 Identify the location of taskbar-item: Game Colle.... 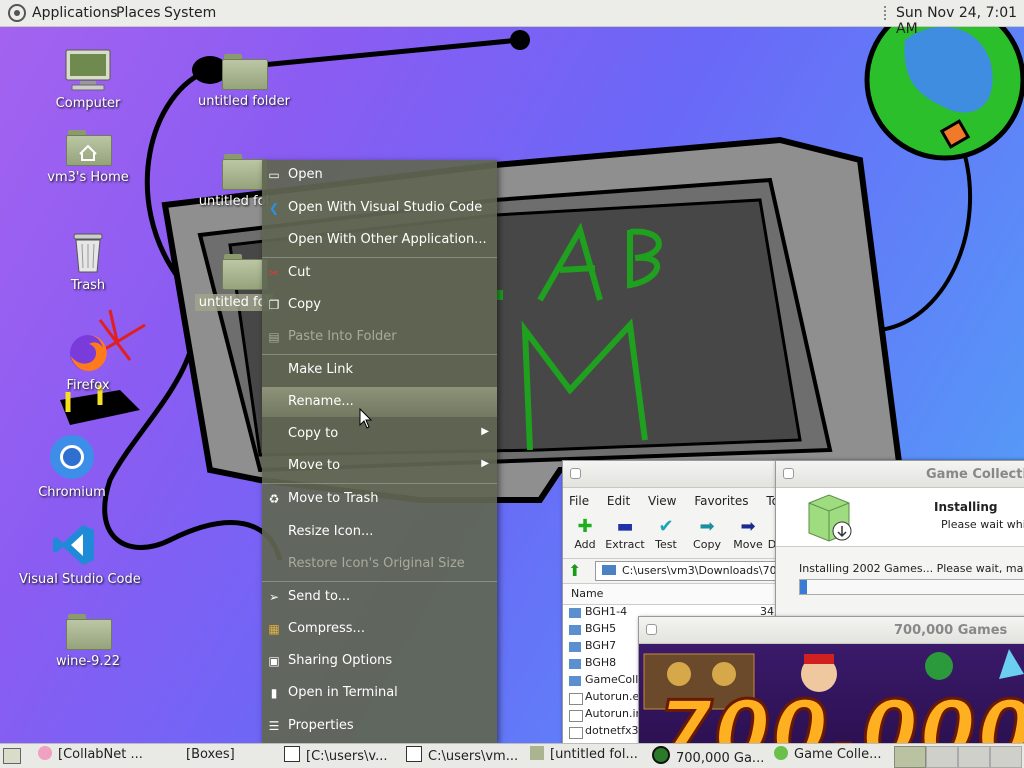
(829, 756).